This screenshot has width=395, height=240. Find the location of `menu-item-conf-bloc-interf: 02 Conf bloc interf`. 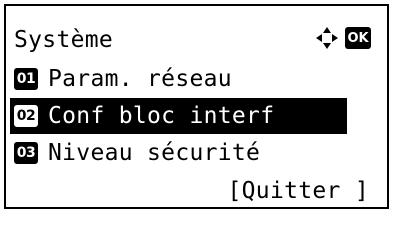

menu-item-conf-bloc-interf: 02 Conf bloc interf is located at coordinates (178, 116).